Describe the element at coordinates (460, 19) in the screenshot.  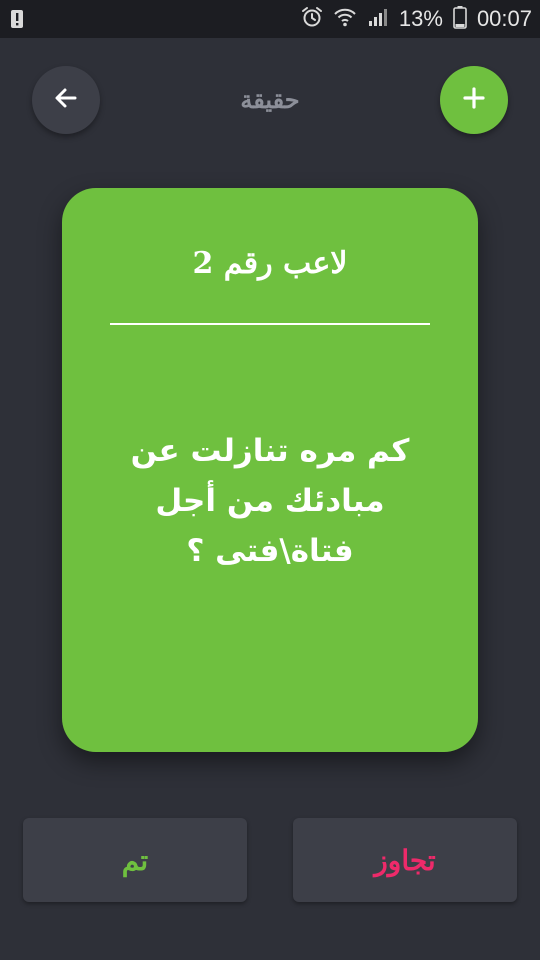
I see `battery-icon` at that location.